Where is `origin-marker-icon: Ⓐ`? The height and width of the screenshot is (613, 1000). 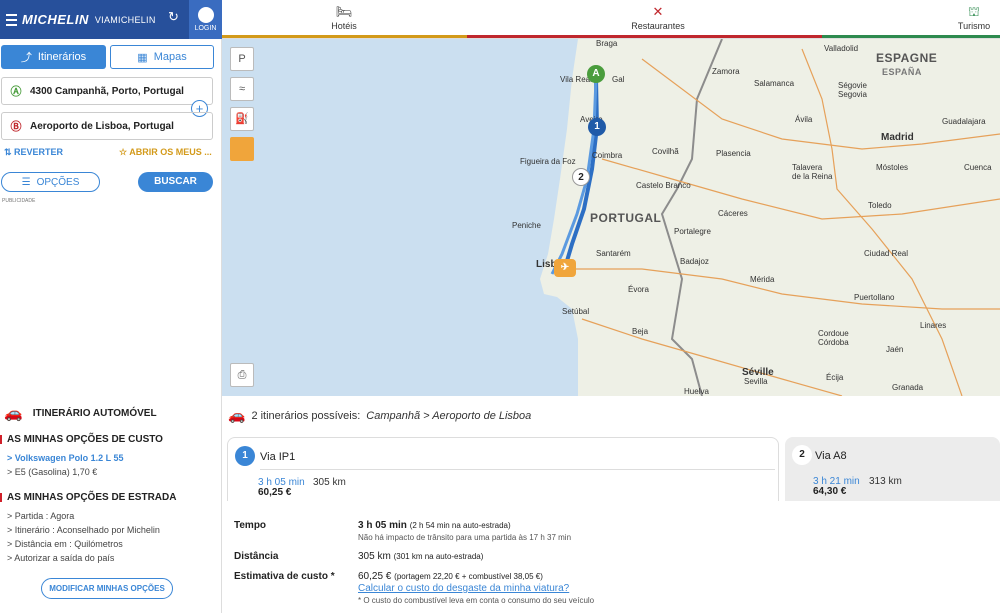
origin-marker-icon: Ⓐ is located at coordinates (16, 92).